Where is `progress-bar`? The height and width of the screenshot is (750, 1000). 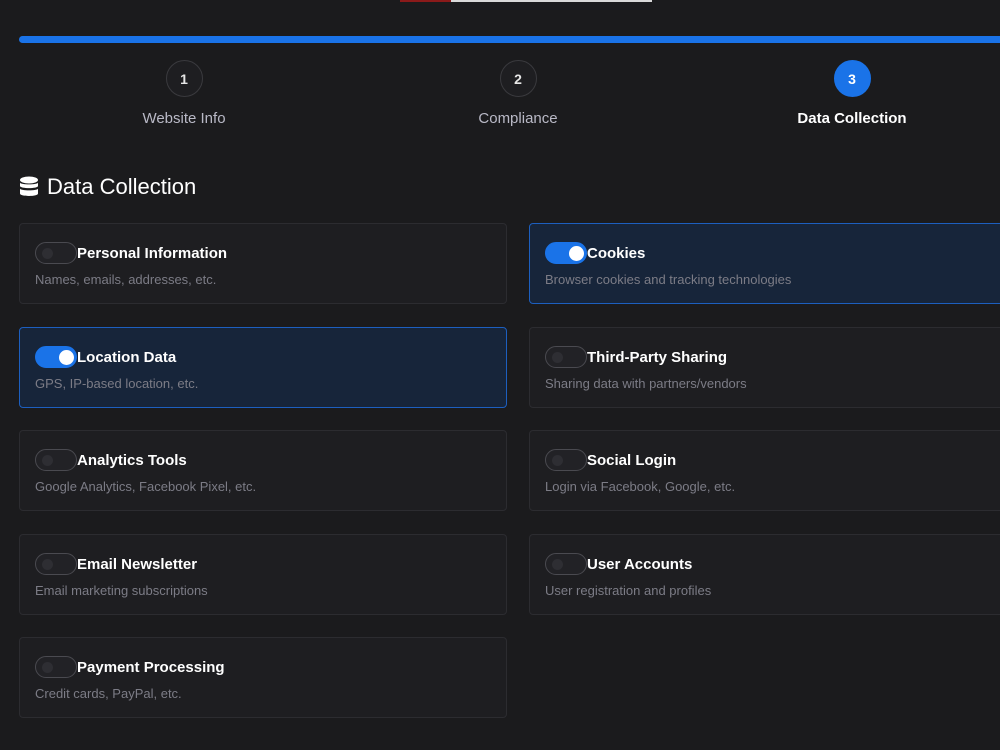
progress-bar is located at coordinates (509, 39).